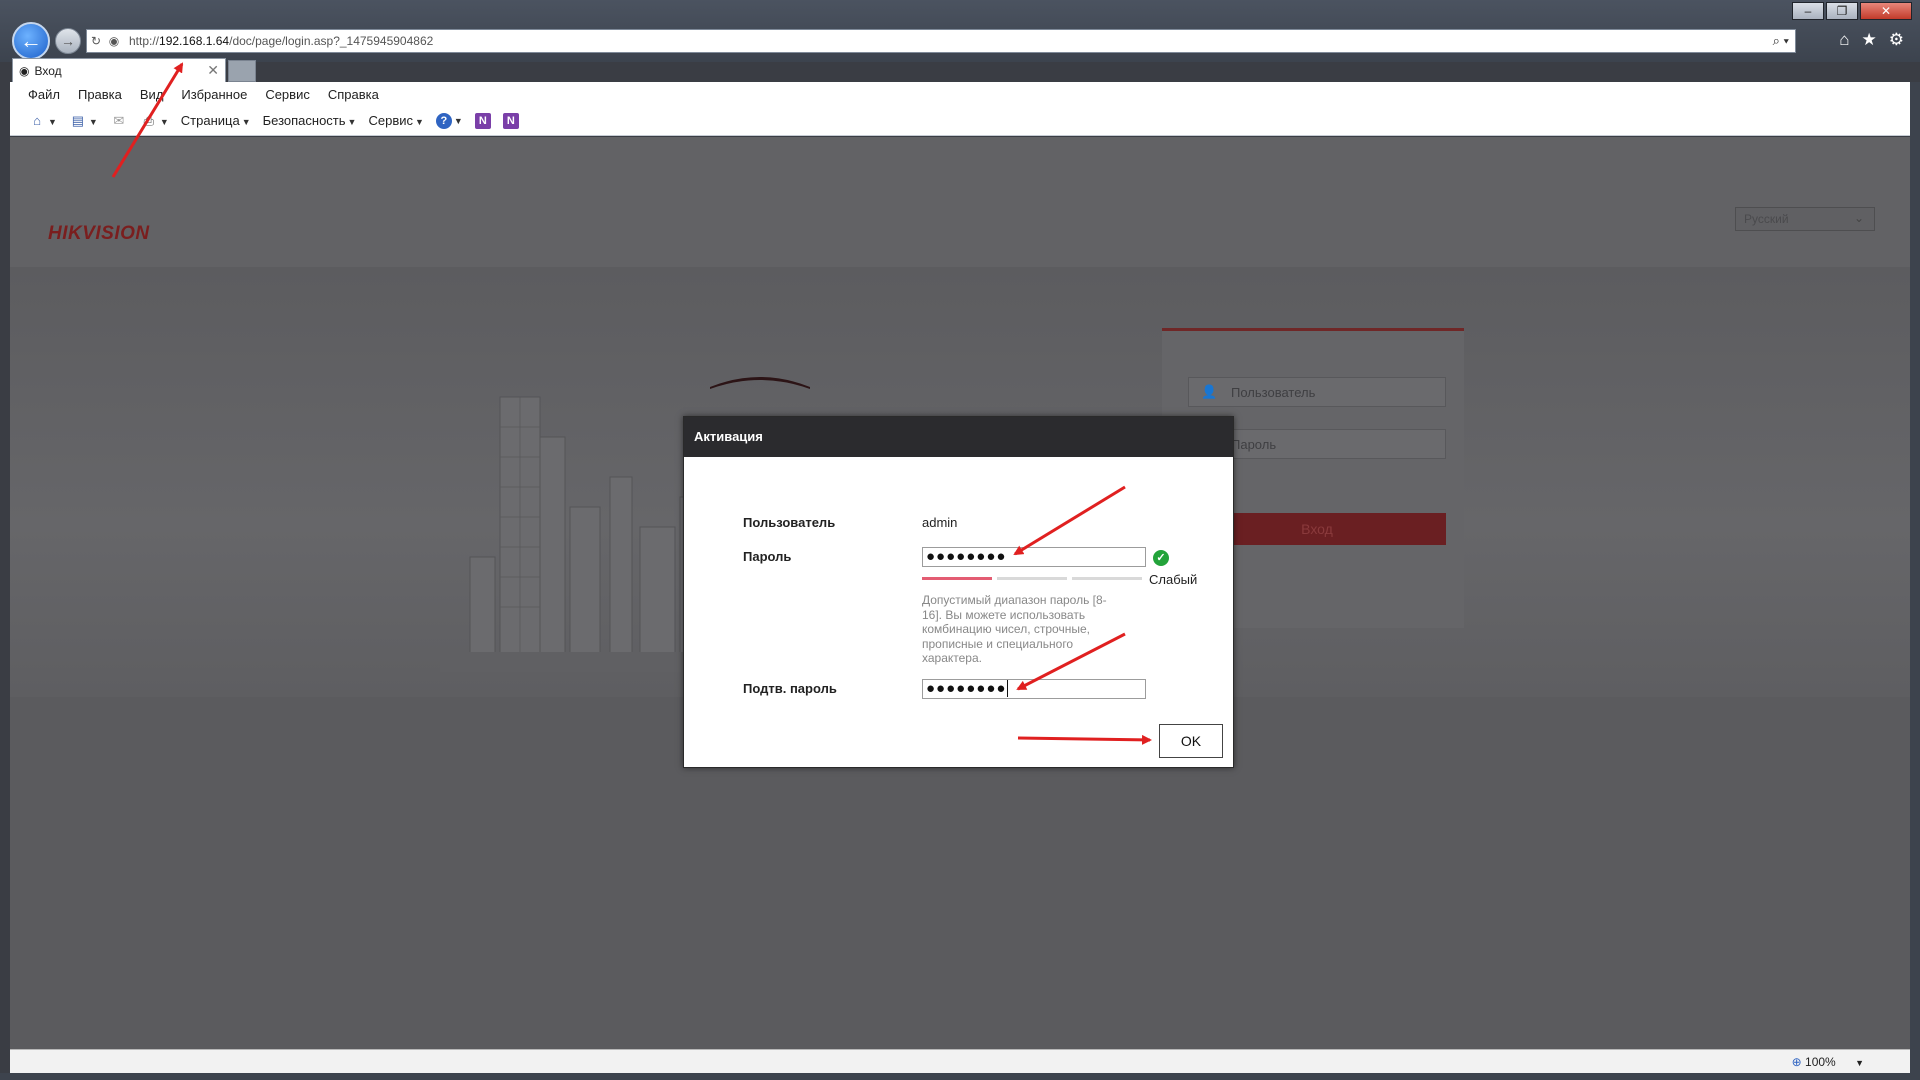 The height and width of the screenshot is (1080, 1920). What do you see at coordinates (1896, 40) in the screenshot?
I see `gear-icon: ⚙` at bounding box center [1896, 40].